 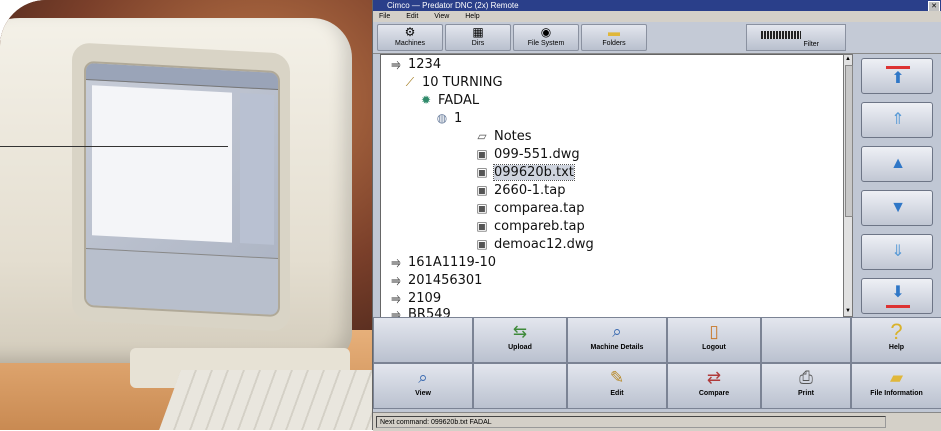 I want to click on tree-item: ▣ 099-551.dwg, so click(x=526, y=154).